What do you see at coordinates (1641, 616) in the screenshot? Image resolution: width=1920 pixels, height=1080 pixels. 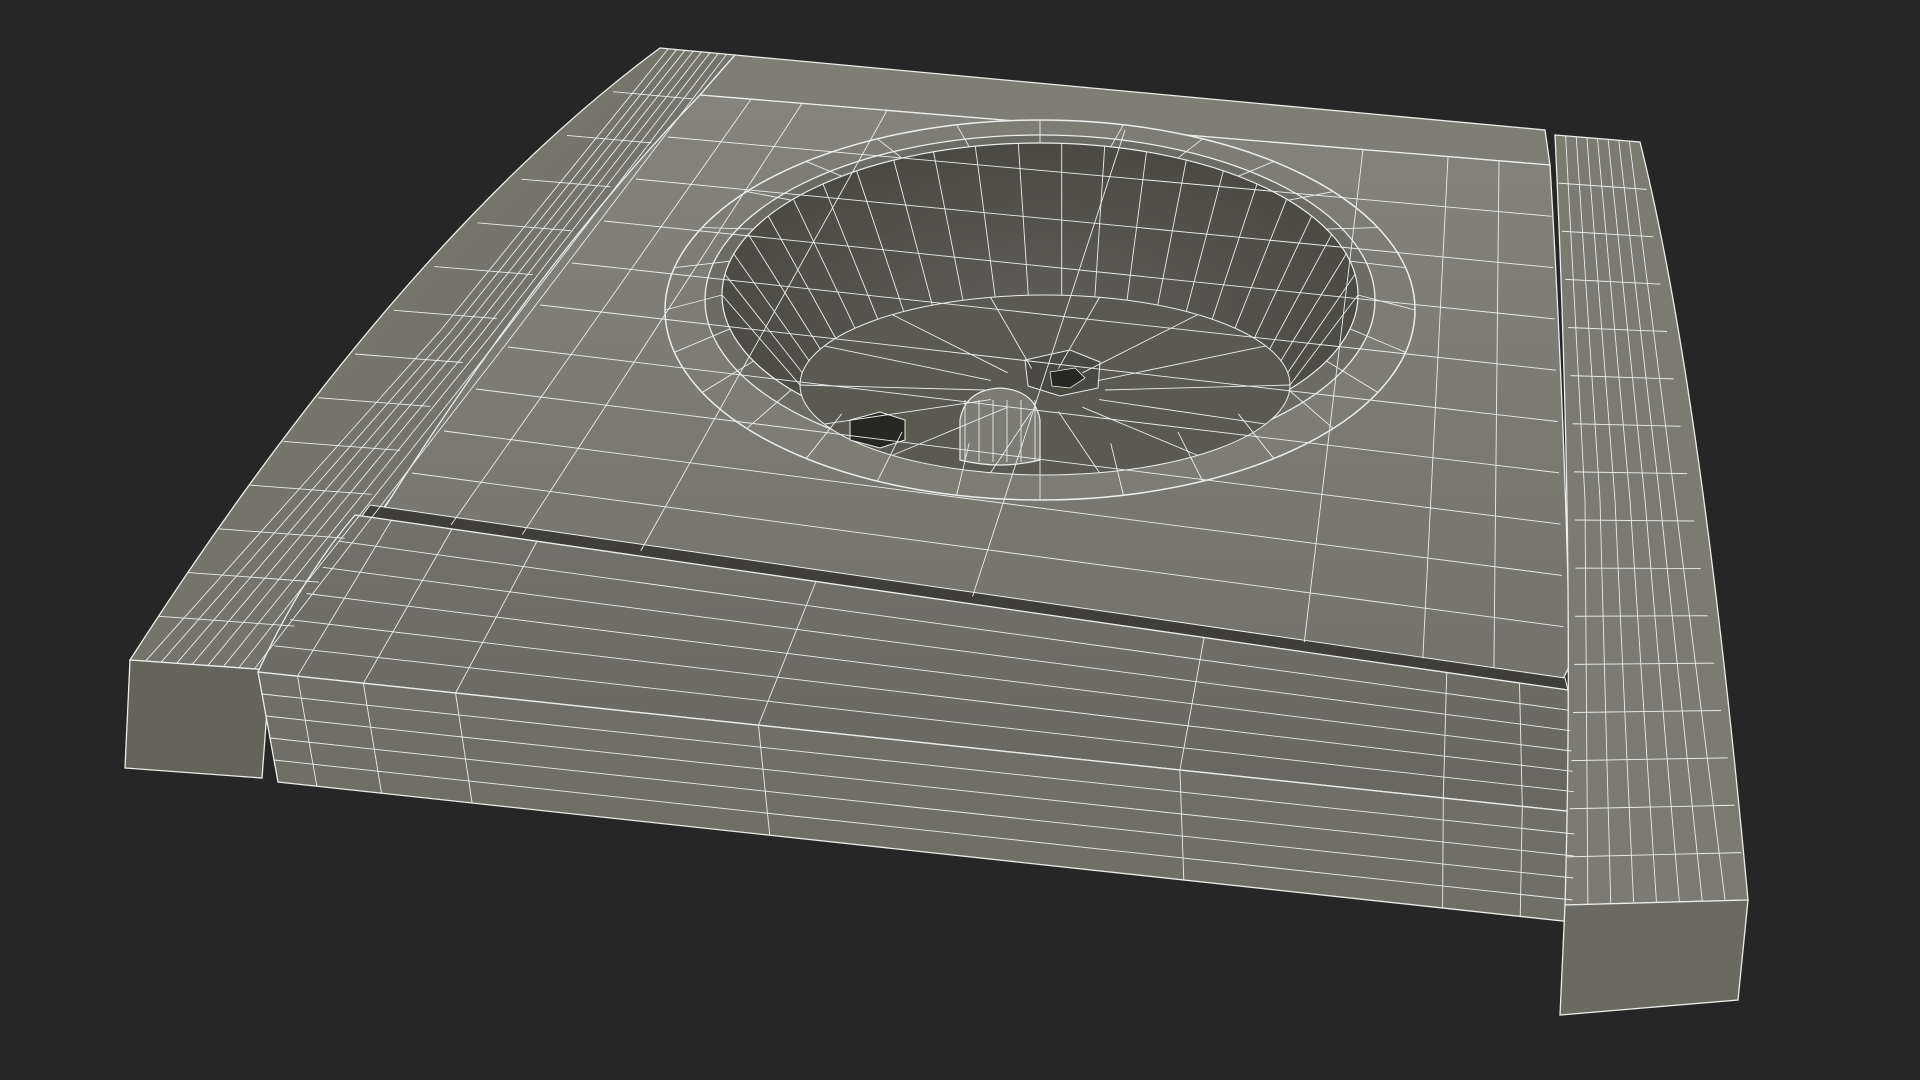 I see `mesh-edge` at bounding box center [1641, 616].